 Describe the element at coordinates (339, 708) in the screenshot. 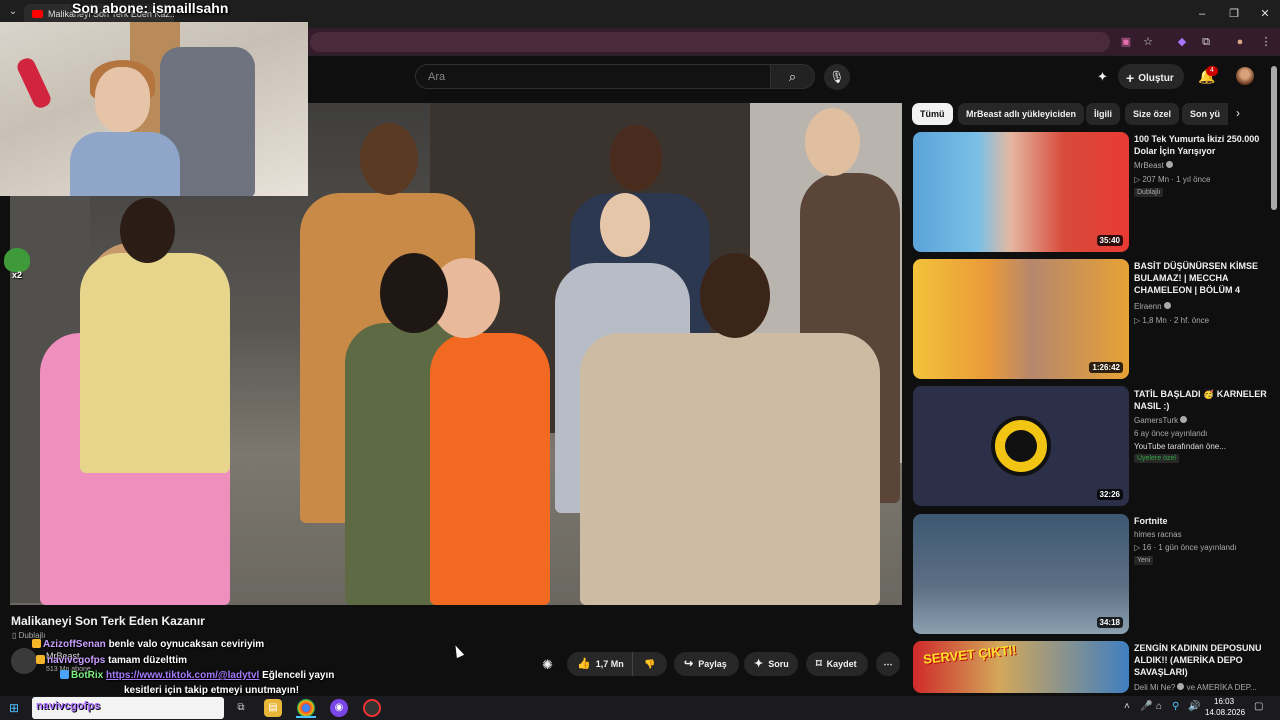

I see `obs-icon: ◉` at that location.